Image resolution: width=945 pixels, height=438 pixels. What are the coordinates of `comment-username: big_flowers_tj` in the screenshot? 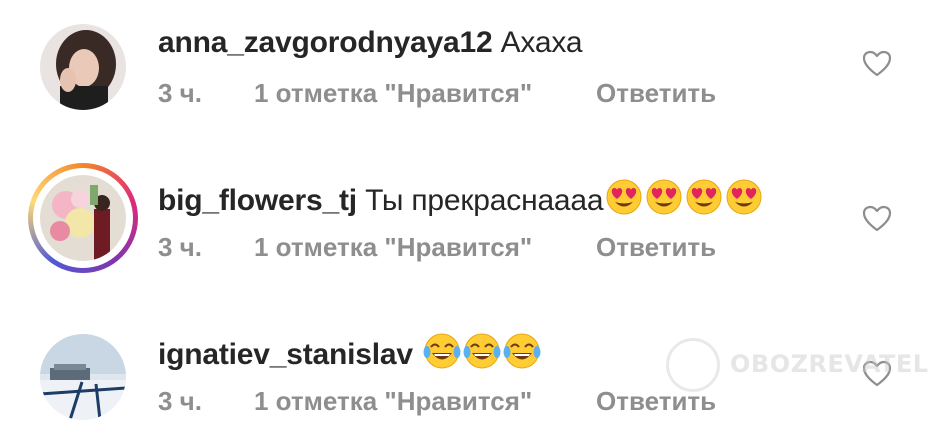 It's located at (257, 200).